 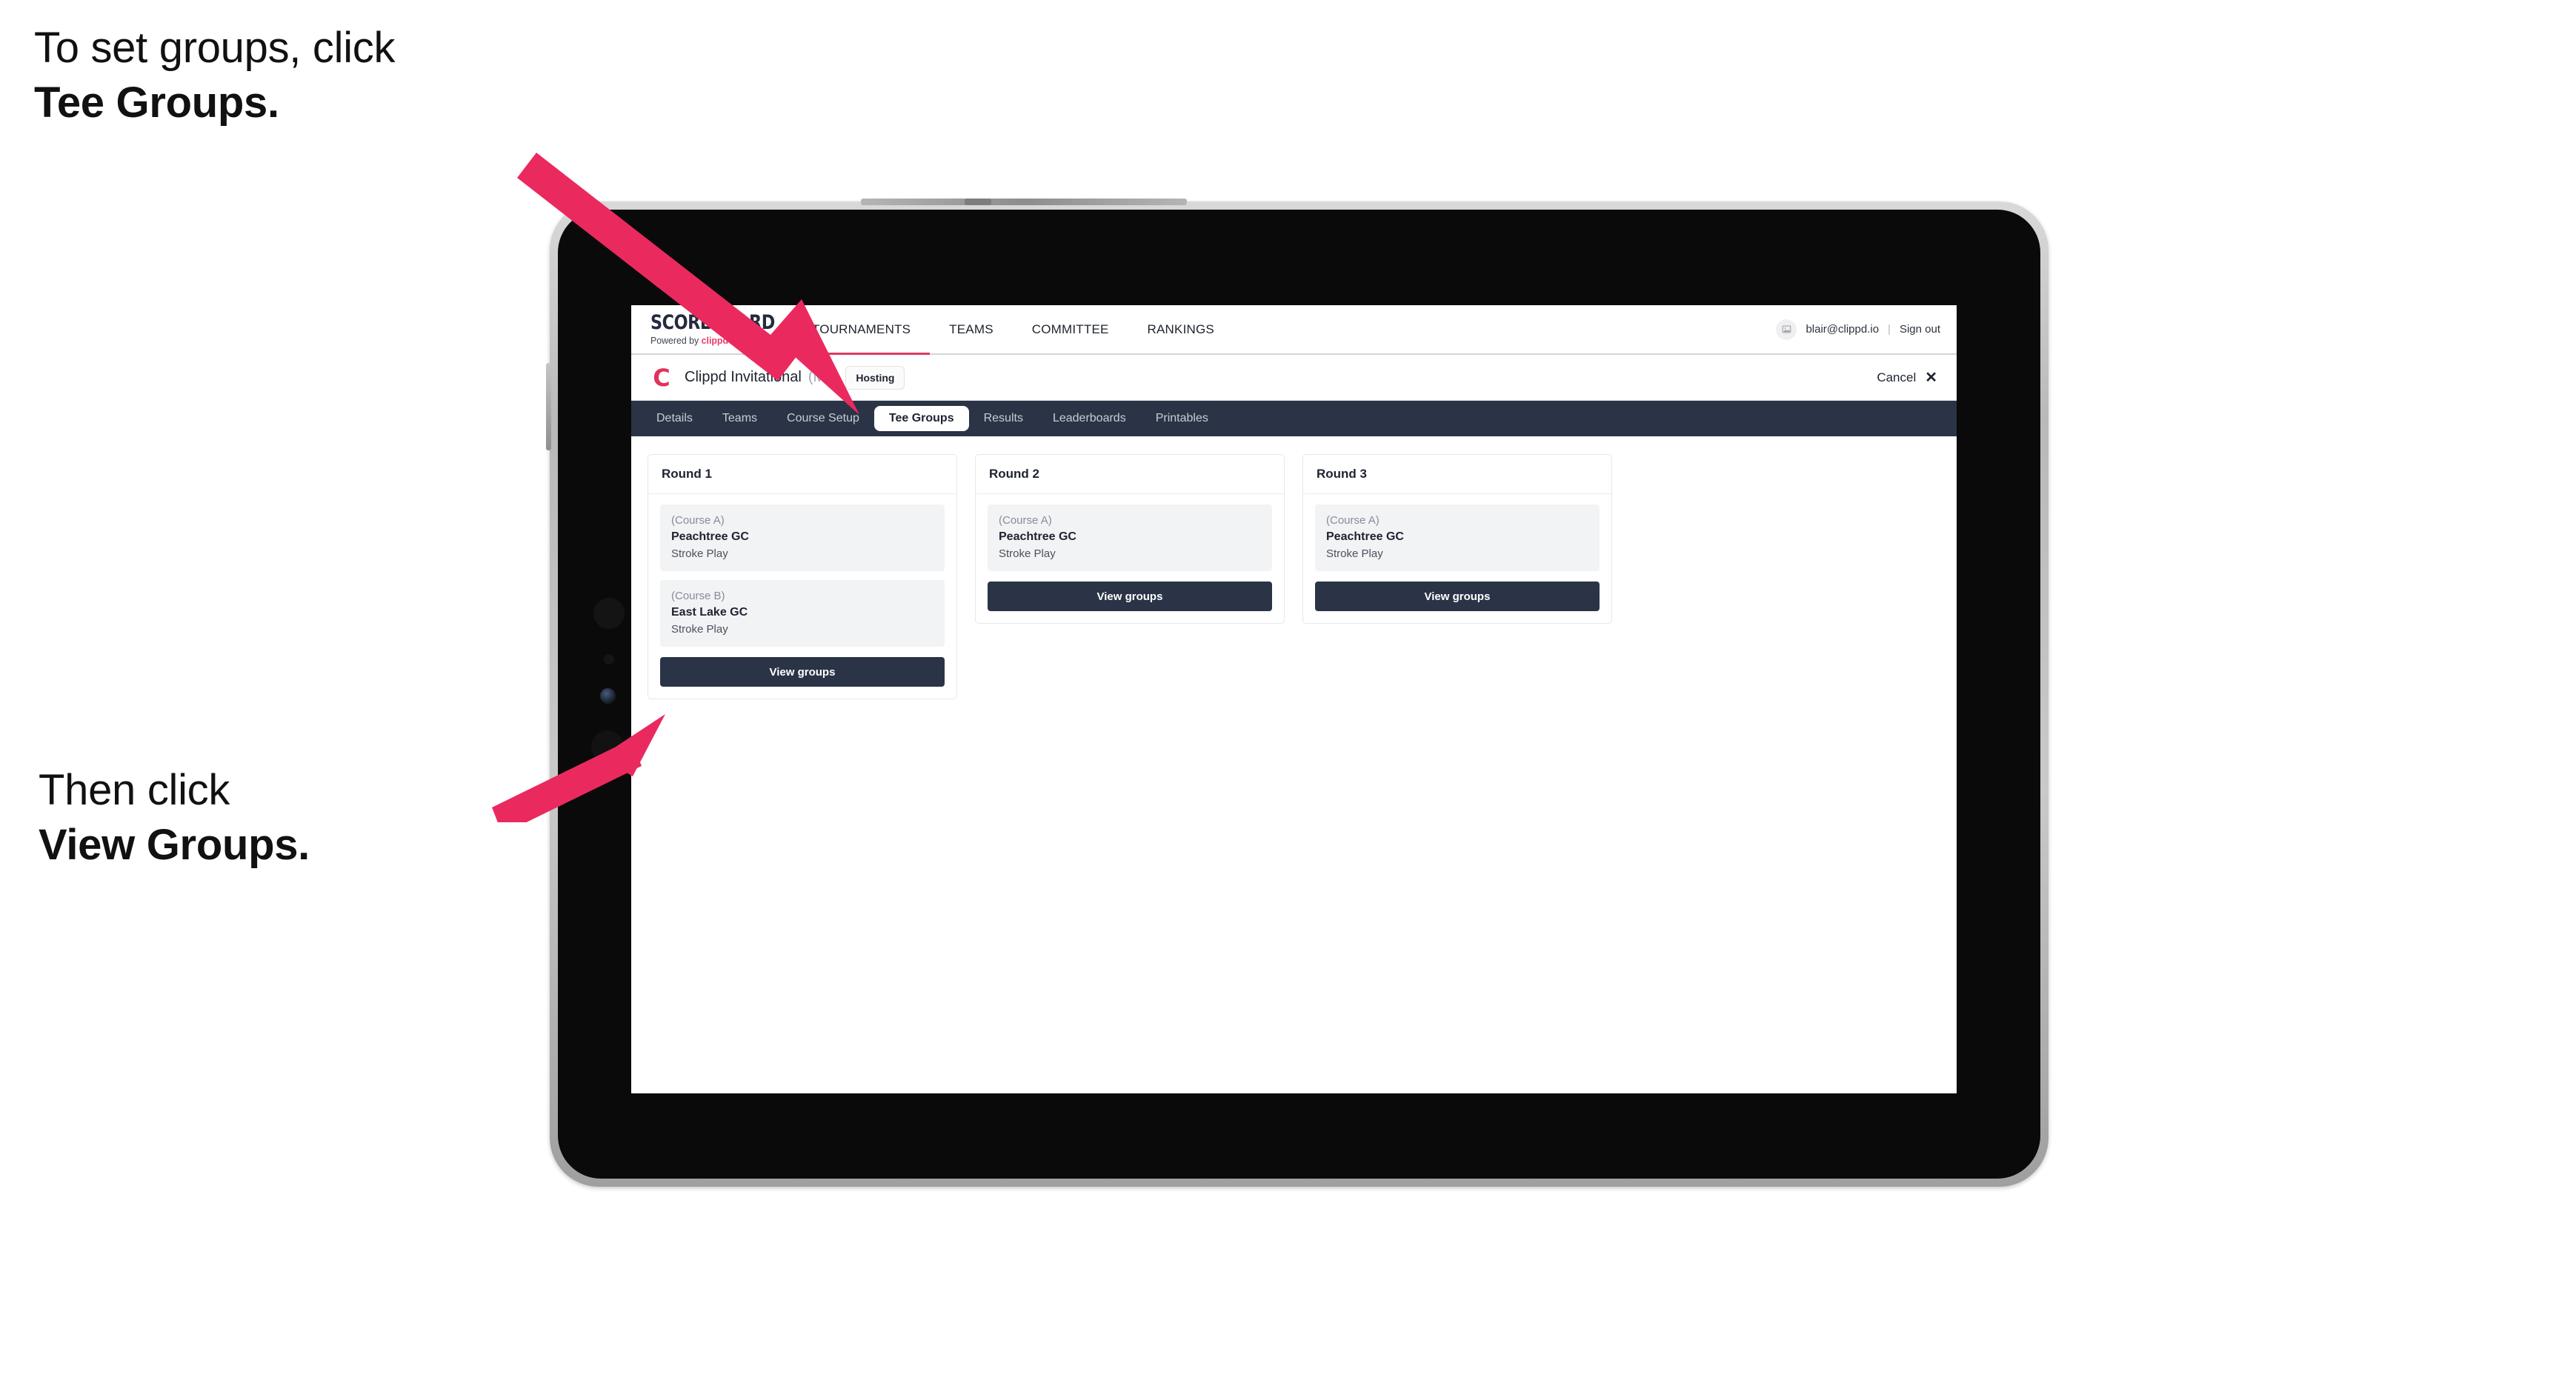 I want to click on device-volume-button, so click(x=548, y=407).